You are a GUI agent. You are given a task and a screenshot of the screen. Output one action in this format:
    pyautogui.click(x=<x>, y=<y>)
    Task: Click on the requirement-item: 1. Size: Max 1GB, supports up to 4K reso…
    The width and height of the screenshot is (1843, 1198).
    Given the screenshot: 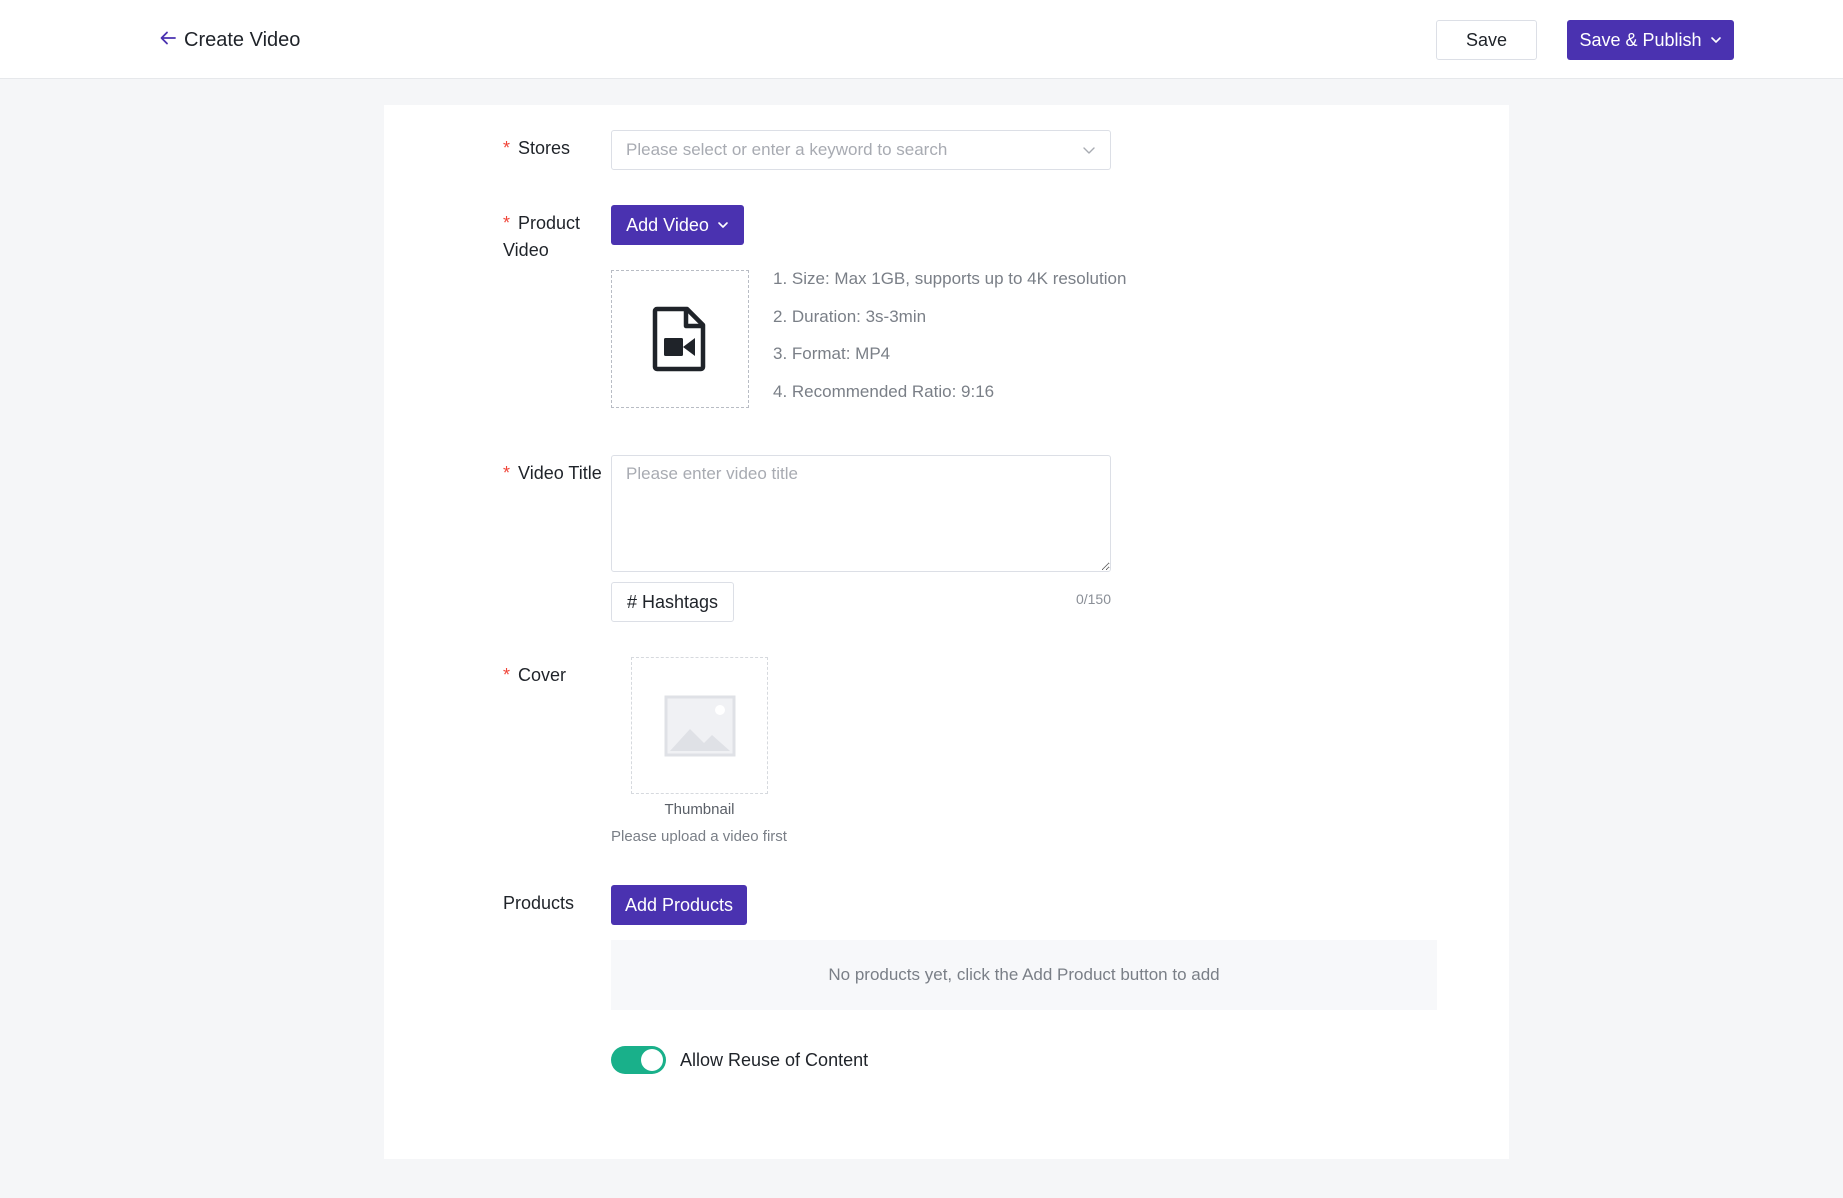 What is the action you would take?
    pyautogui.click(x=950, y=278)
    